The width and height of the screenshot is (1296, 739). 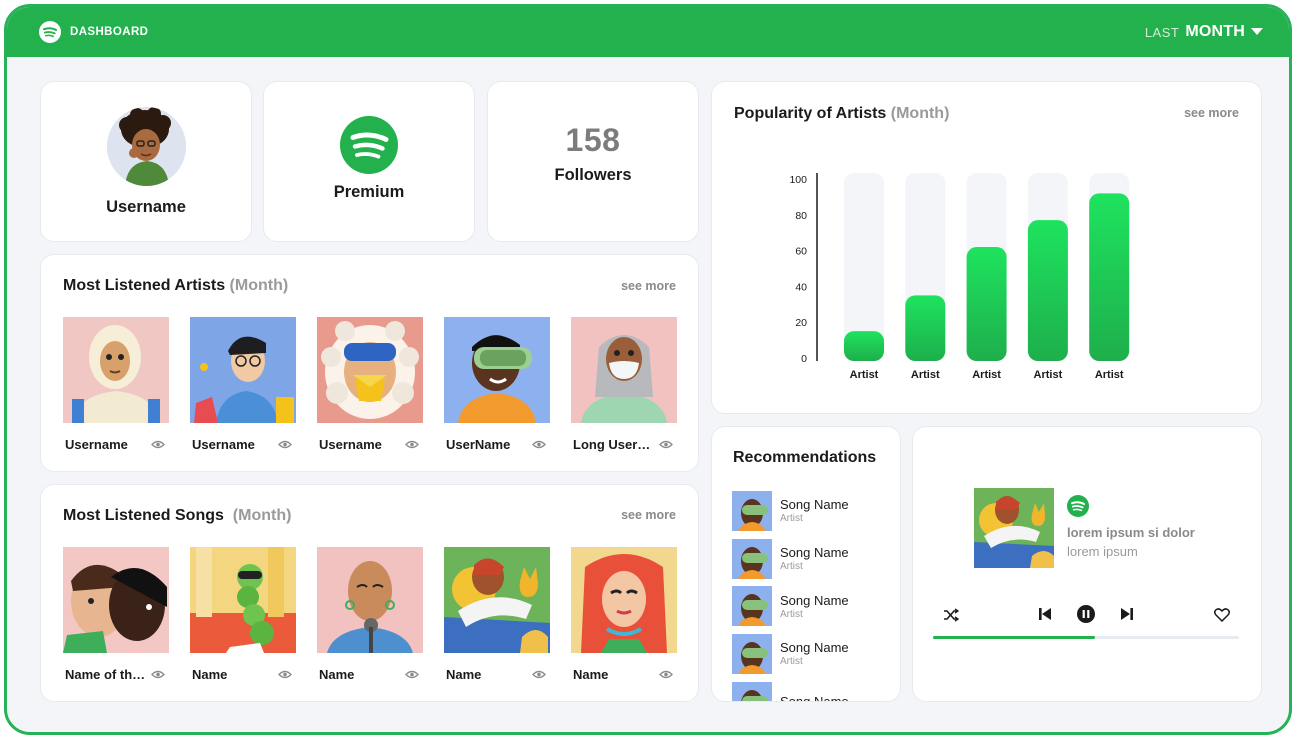 I want to click on range-selector: LAST MONTH, so click(x=1204, y=32).